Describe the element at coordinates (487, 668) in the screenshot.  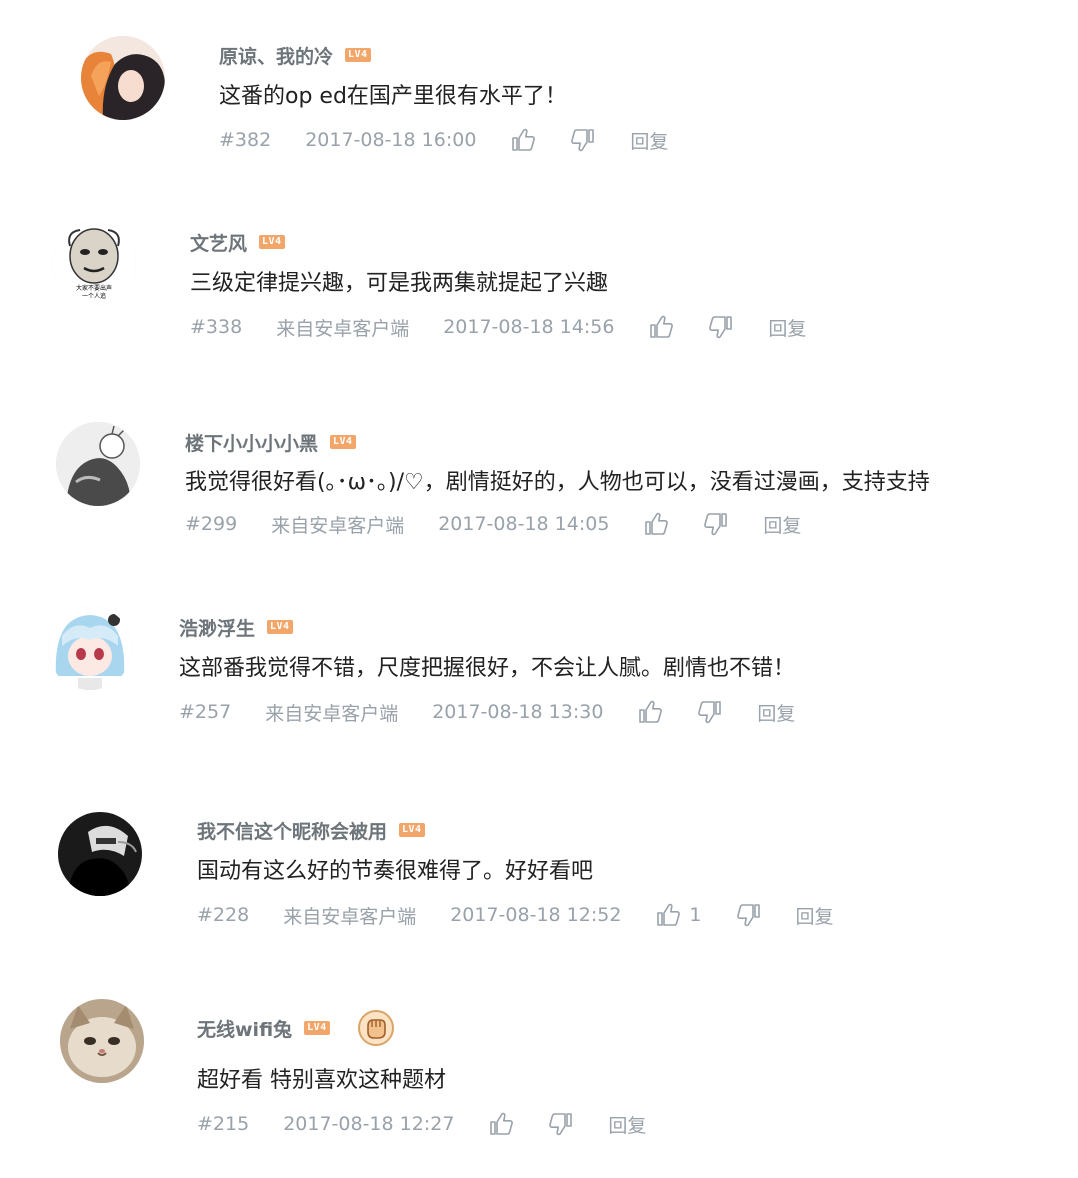
I see `comment-text: 这部番我觉得不错，尺度把握很好，不会让人腻。剧情也不错！` at that location.